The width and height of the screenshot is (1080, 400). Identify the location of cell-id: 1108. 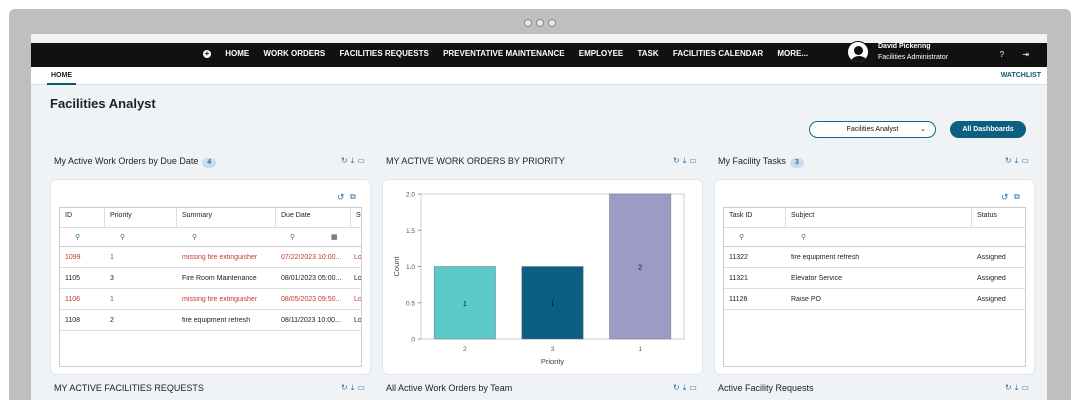
(73, 320).